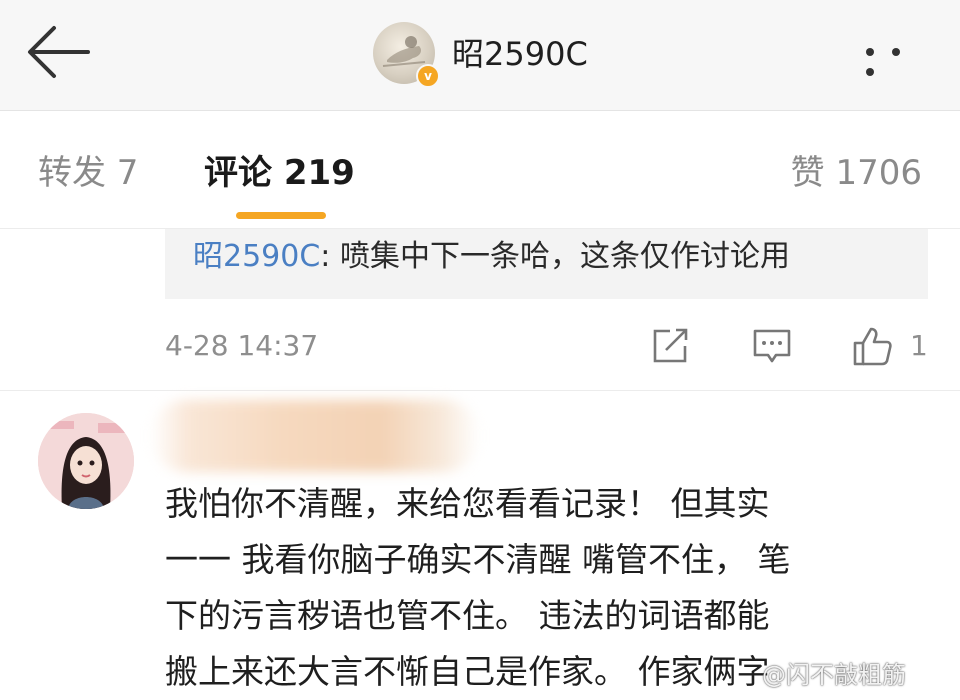  Describe the element at coordinates (315, 436) in the screenshot. I see `blurred-username` at that location.